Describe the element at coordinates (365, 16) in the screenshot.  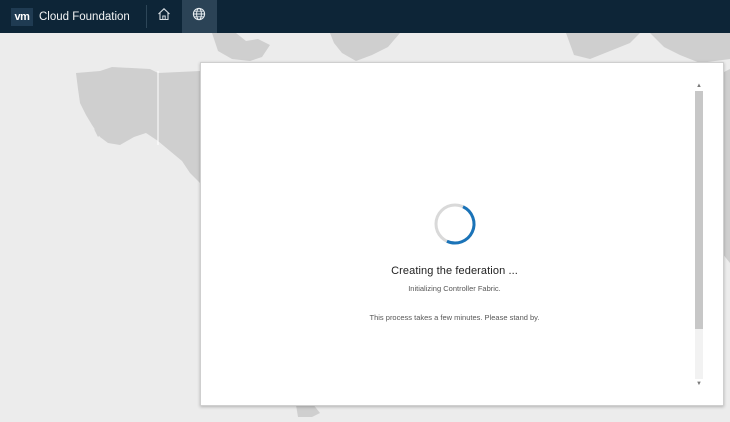
I see `top-header: vm Cloud Foundation` at that location.